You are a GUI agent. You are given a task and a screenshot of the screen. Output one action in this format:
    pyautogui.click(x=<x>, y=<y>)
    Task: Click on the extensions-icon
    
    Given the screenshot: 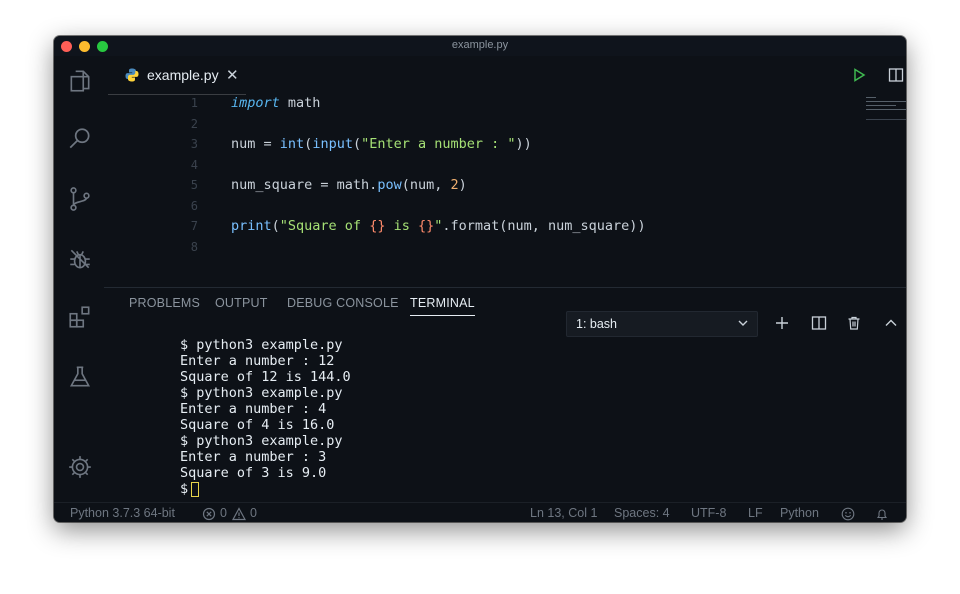 What is the action you would take?
    pyautogui.click(x=80, y=317)
    